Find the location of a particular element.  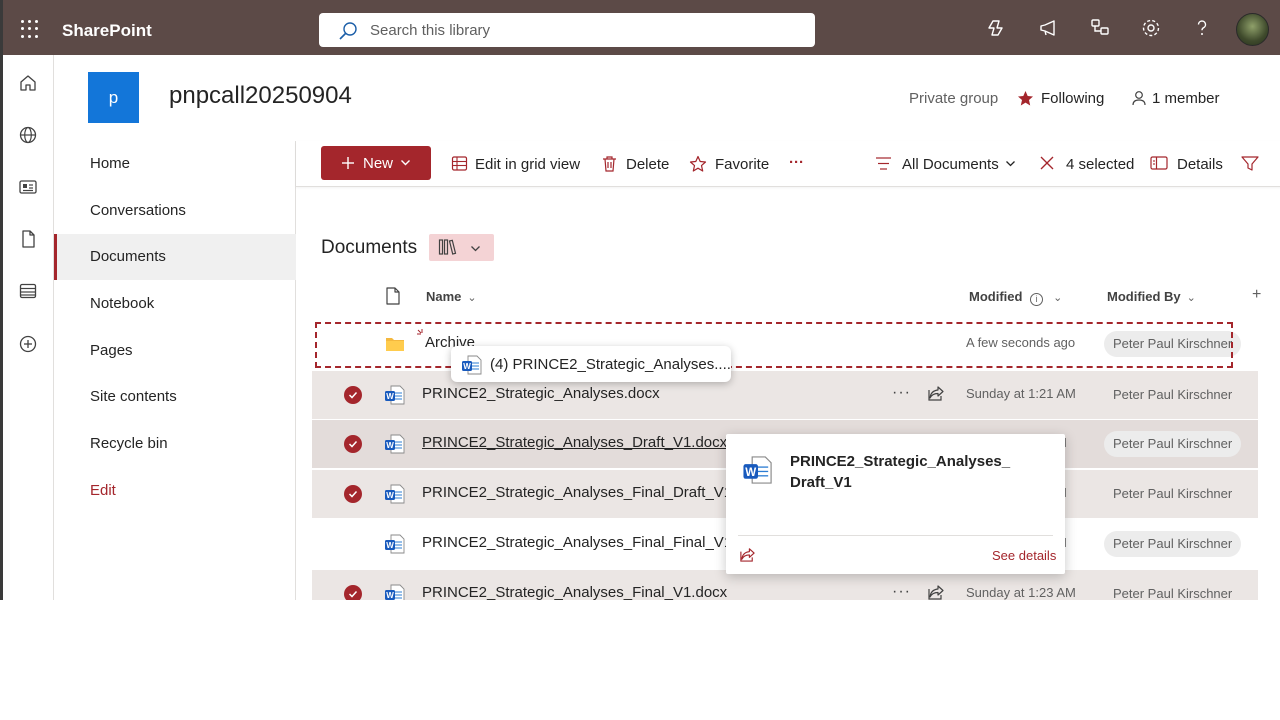

modified-date: Sunday at 1:21 AM is located at coordinates (1021, 393).